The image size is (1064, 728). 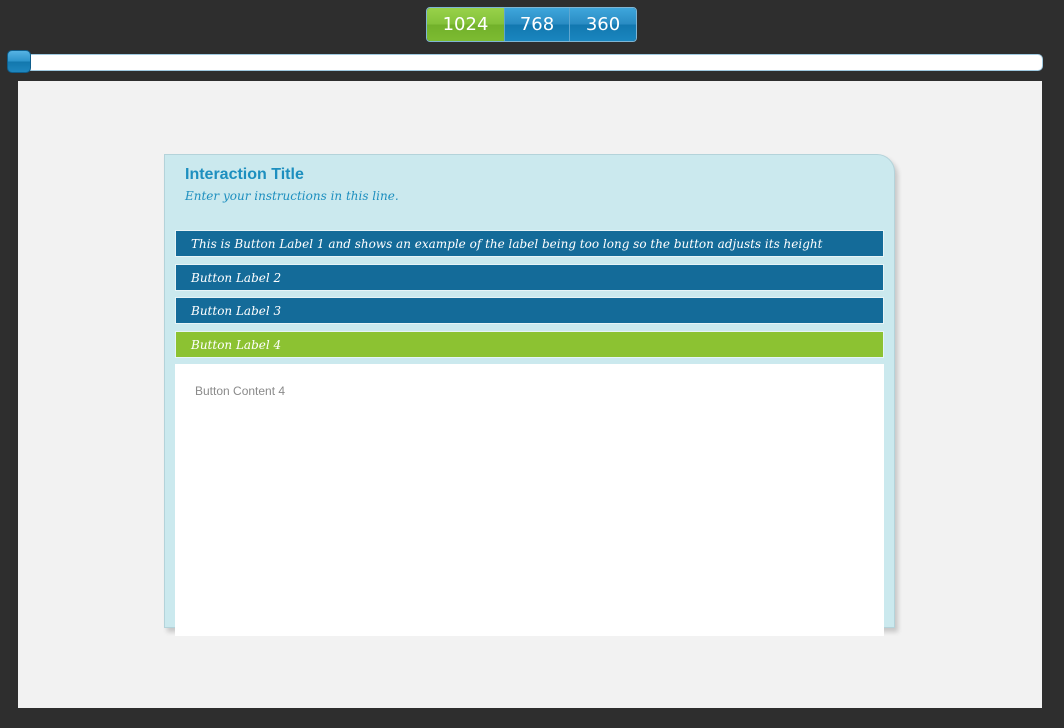 I want to click on size-768-button: 768, so click(x=536, y=24).